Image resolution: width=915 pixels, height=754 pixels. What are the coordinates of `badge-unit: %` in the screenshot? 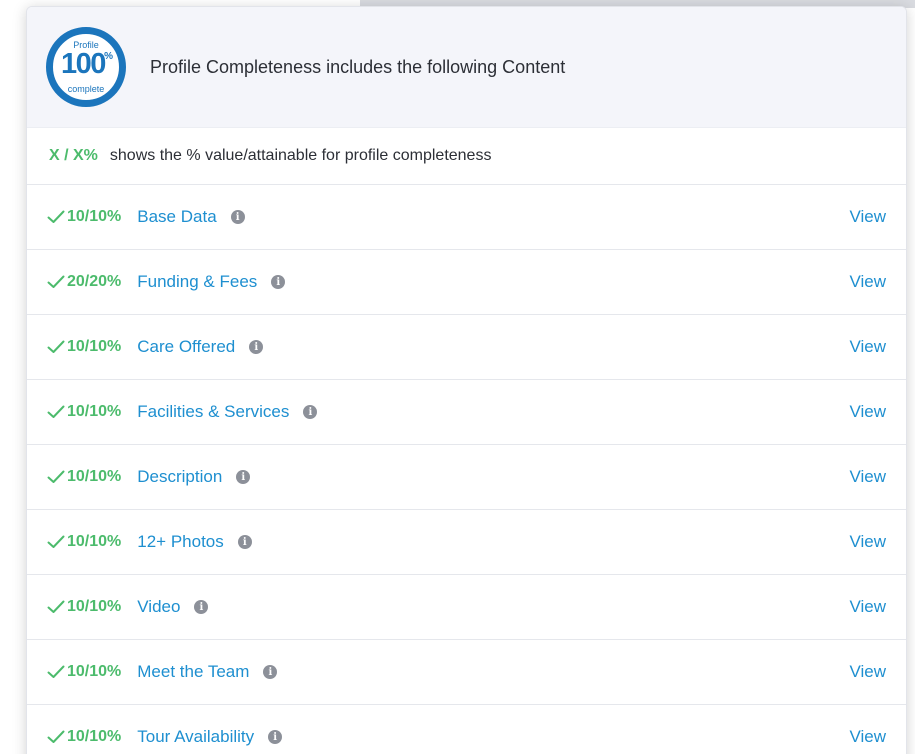 It's located at (108, 56).